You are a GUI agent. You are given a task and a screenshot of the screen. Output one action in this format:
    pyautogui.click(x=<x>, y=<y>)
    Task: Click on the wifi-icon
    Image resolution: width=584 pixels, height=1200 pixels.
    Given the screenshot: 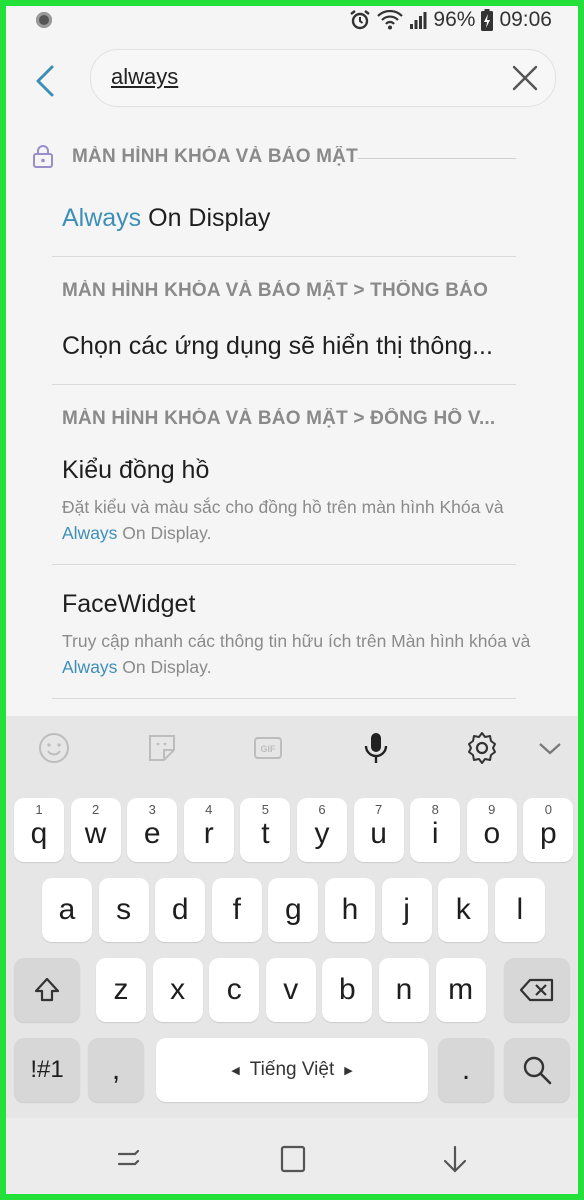 What is the action you would take?
    pyautogui.click(x=390, y=20)
    